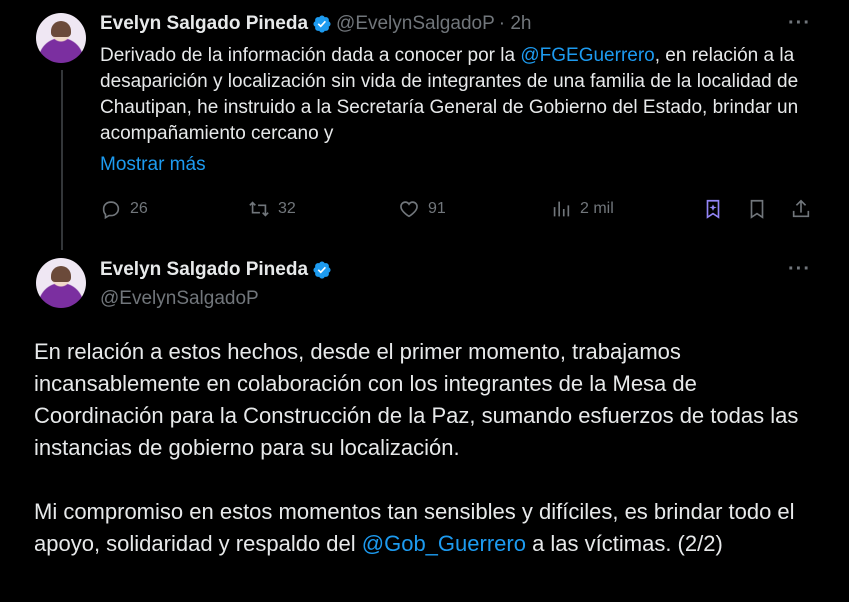  I want to click on tweet2-header: Evelyn Salgado Pineda, so click(218, 270).